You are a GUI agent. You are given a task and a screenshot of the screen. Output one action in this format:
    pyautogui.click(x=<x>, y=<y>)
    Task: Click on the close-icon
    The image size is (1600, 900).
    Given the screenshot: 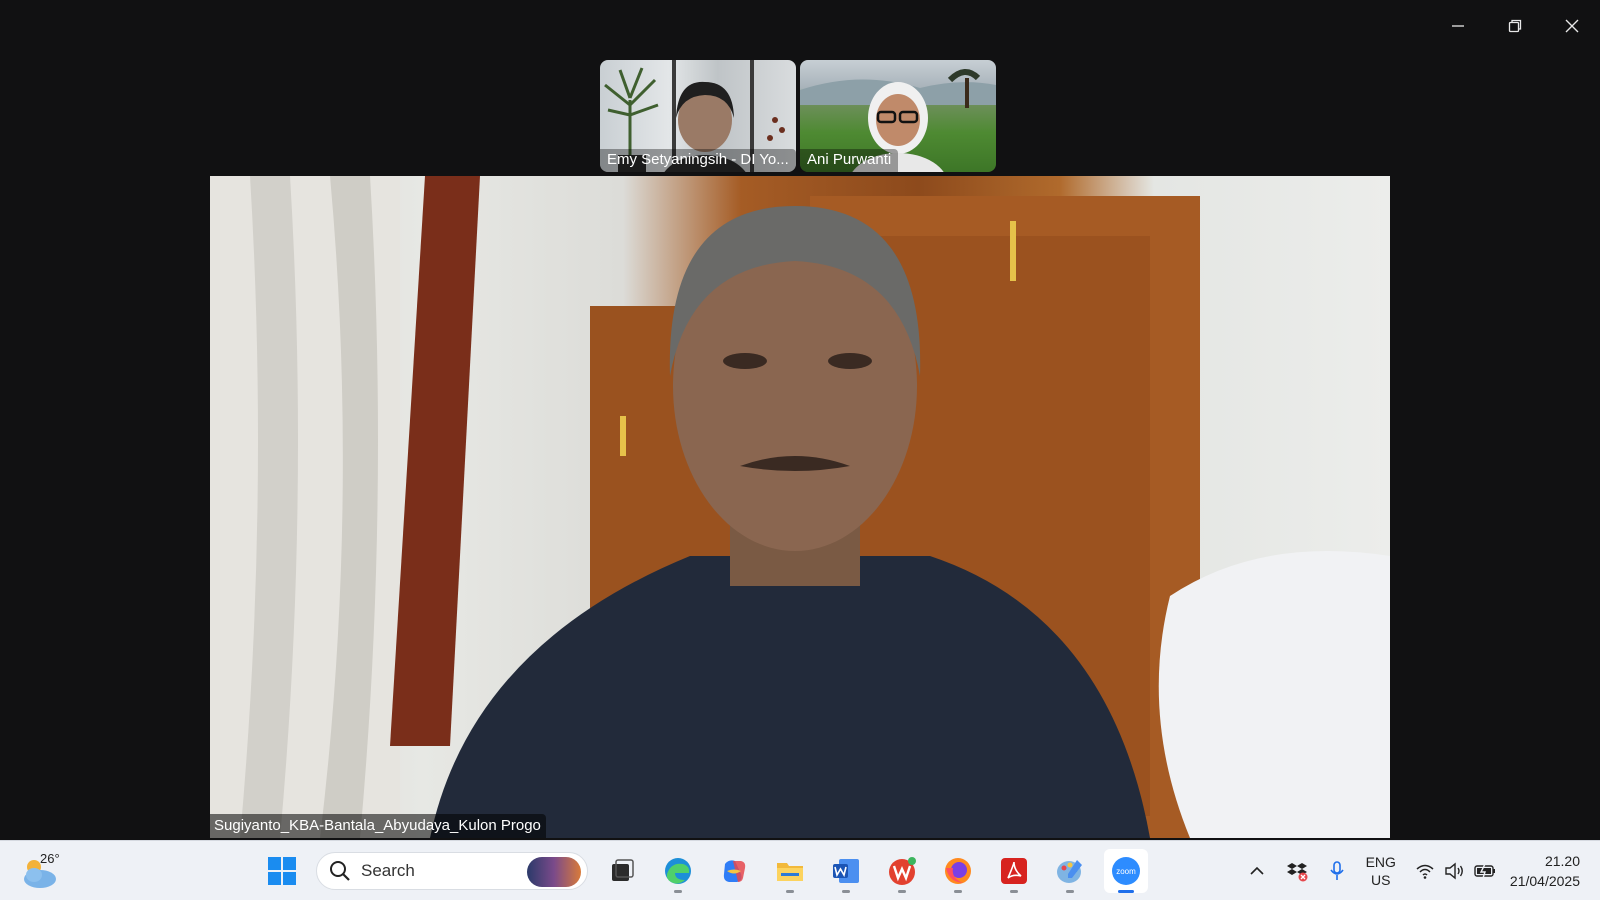 What is the action you would take?
    pyautogui.click(x=1571, y=26)
    